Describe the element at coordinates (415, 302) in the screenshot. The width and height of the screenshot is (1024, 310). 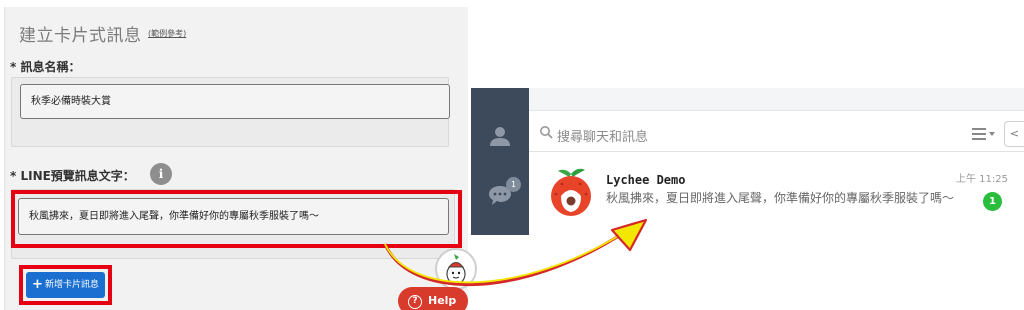
I see `help-icon: ?` at that location.